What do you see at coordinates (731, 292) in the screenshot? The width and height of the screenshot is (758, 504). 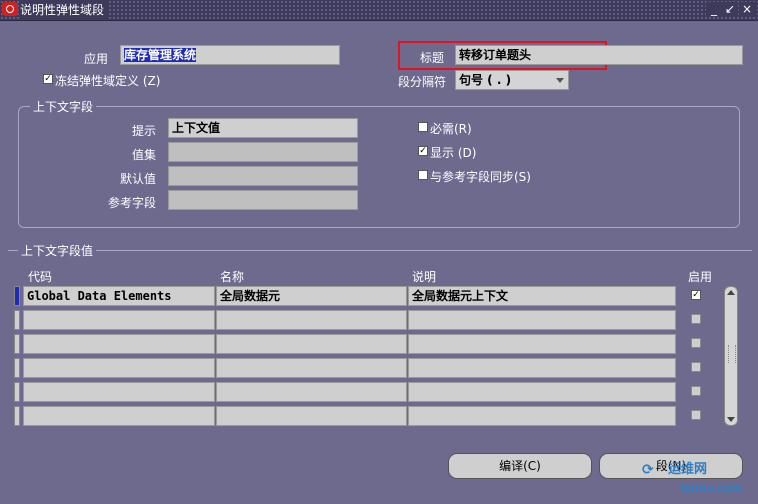 I see `scroll-up-icon` at bounding box center [731, 292].